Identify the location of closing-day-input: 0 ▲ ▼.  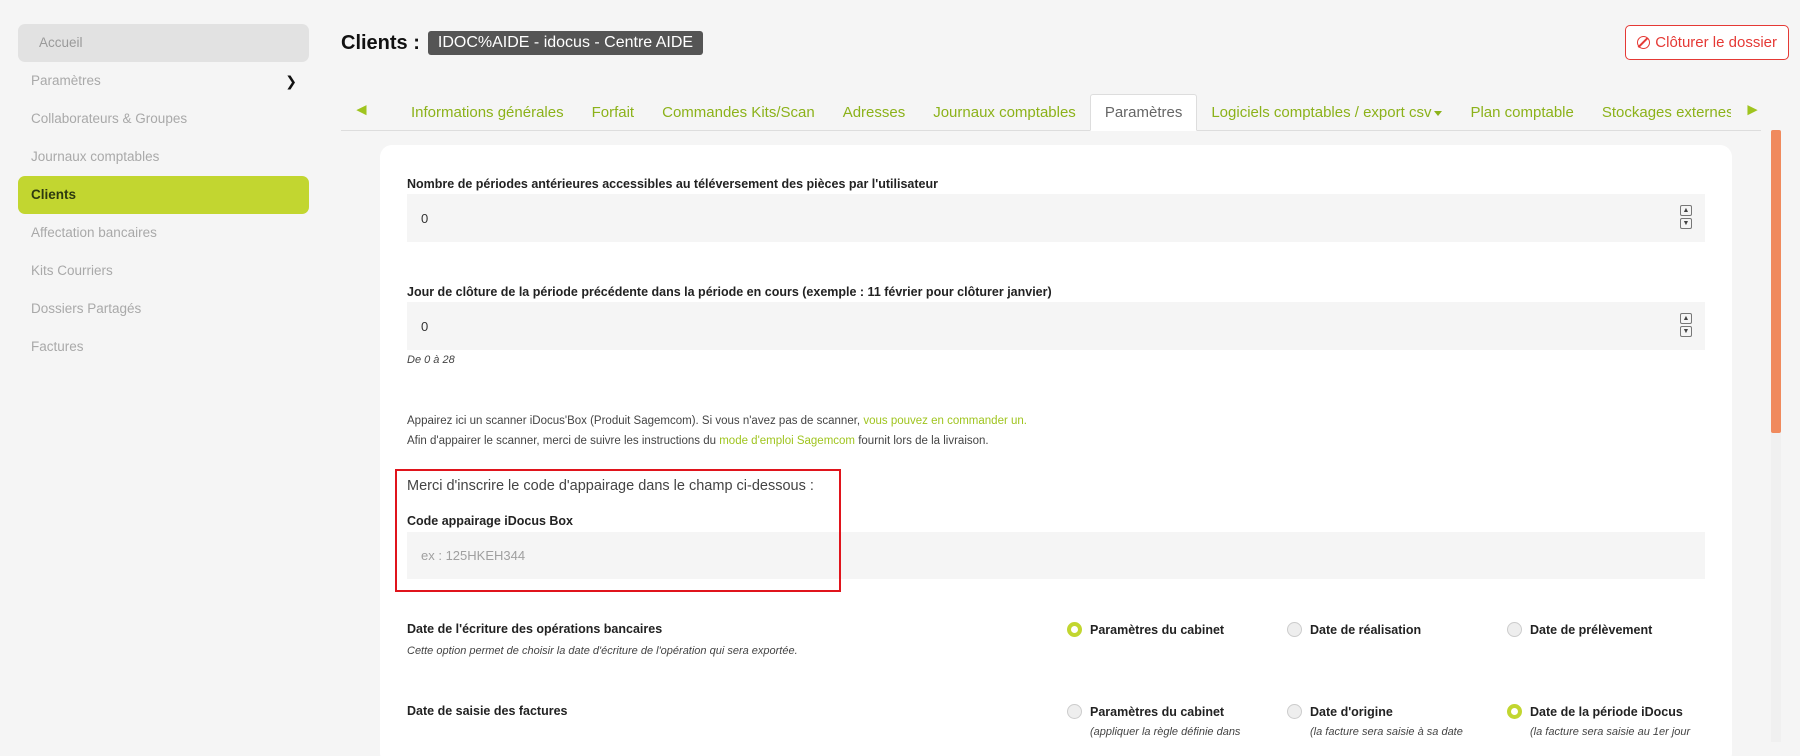
(1056, 326).